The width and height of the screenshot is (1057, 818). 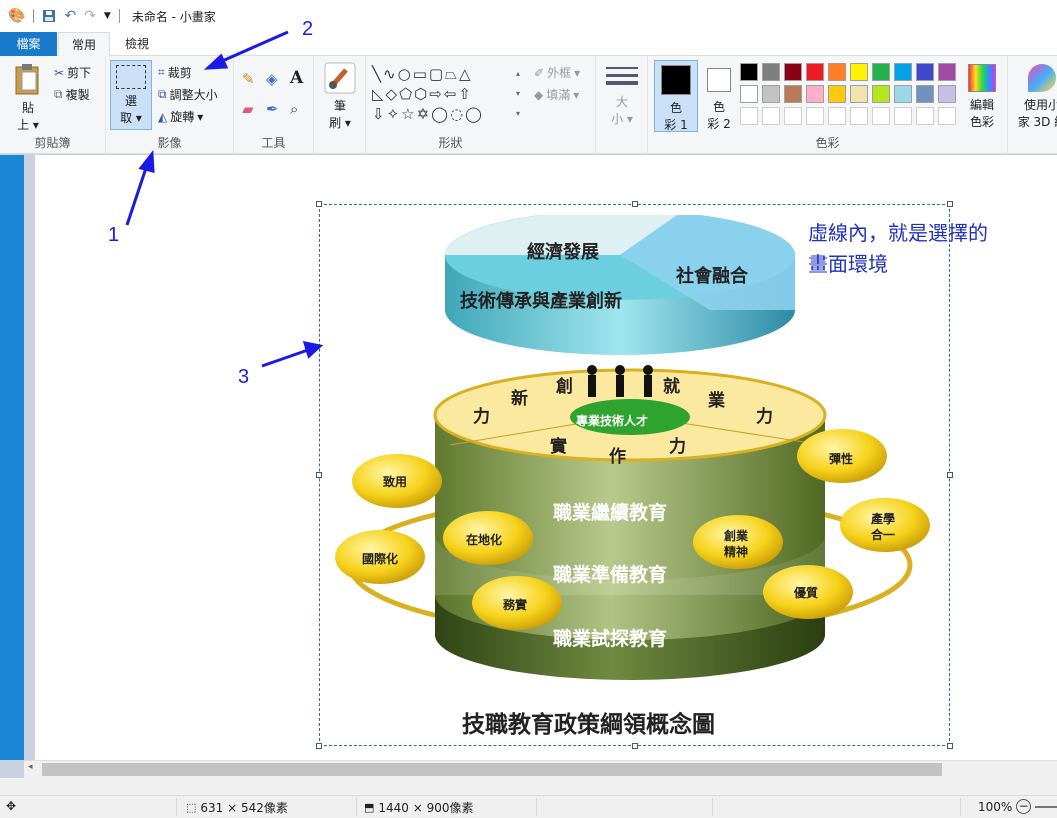 What do you see at coordinates (244, 808) in the screenshot?
I see `selection-size-value: 631 × 542像素` at bounding box center [244, 808].